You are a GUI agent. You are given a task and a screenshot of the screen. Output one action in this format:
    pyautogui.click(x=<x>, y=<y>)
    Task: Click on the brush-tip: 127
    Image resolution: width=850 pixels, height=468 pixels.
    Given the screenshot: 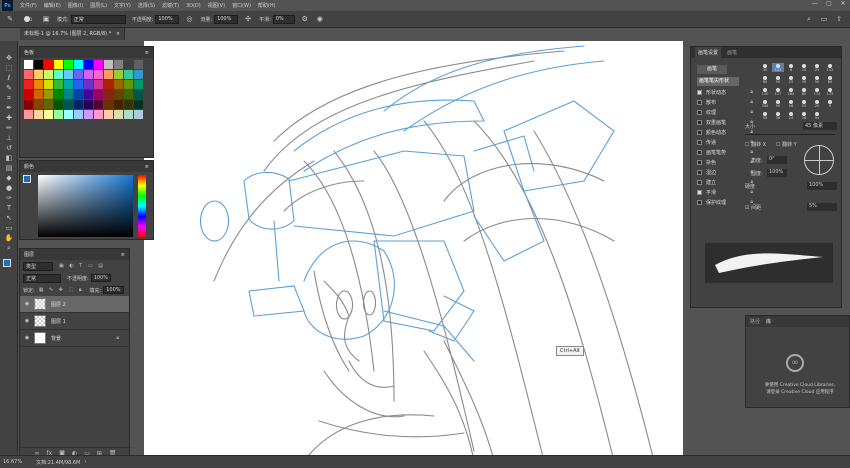 What is the action you would take?
    pyautogui.click(x=778, y=91)
    